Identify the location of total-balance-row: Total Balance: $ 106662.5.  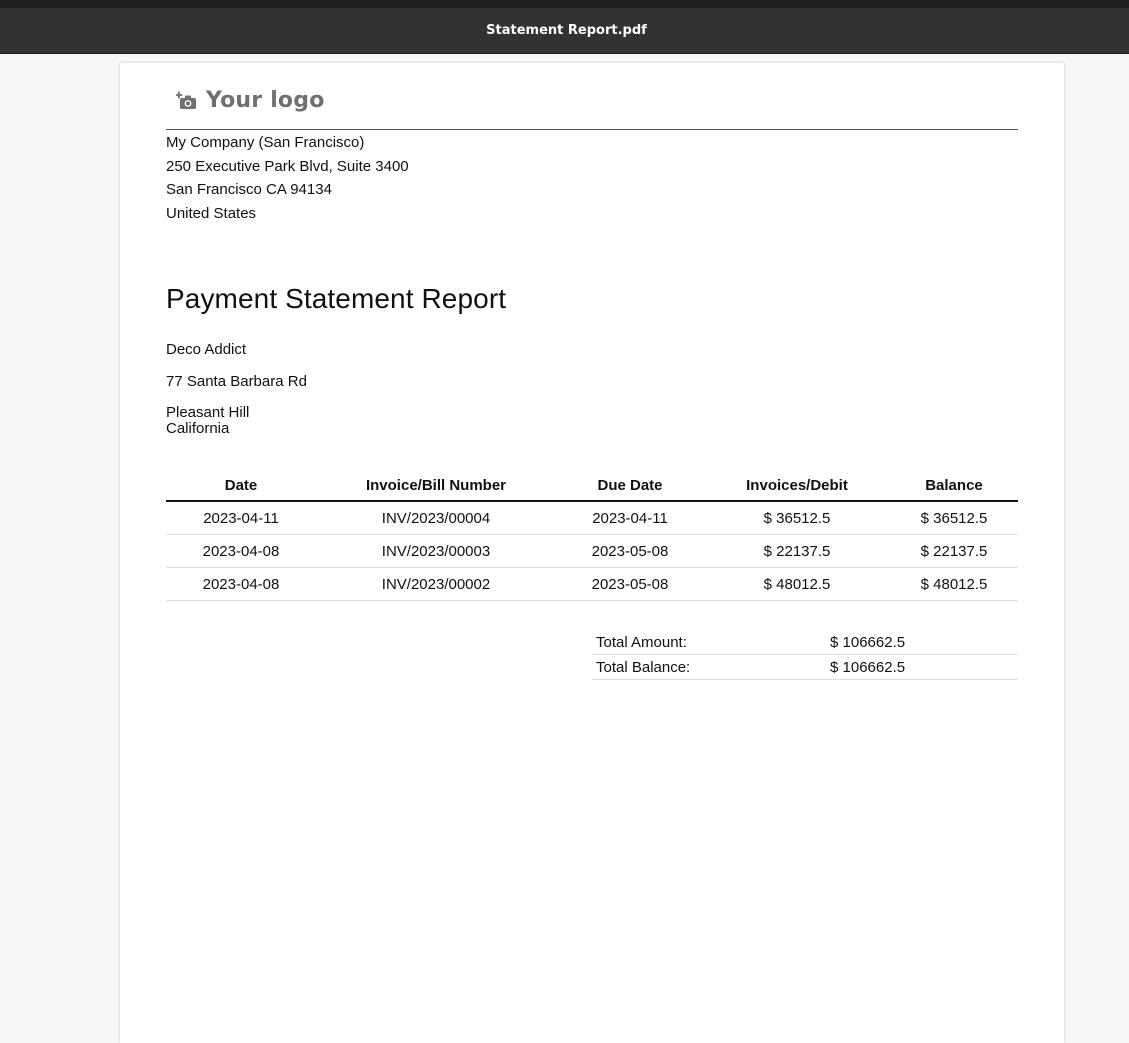
(805, 667).